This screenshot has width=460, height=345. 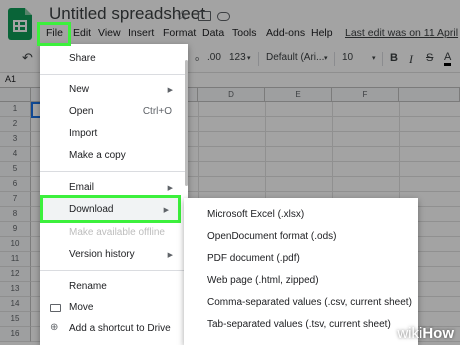 What do you see at coordinates (81, 187) in the screenshot?
I see `file-menu-email: Email` at bounding box center [81, 187].